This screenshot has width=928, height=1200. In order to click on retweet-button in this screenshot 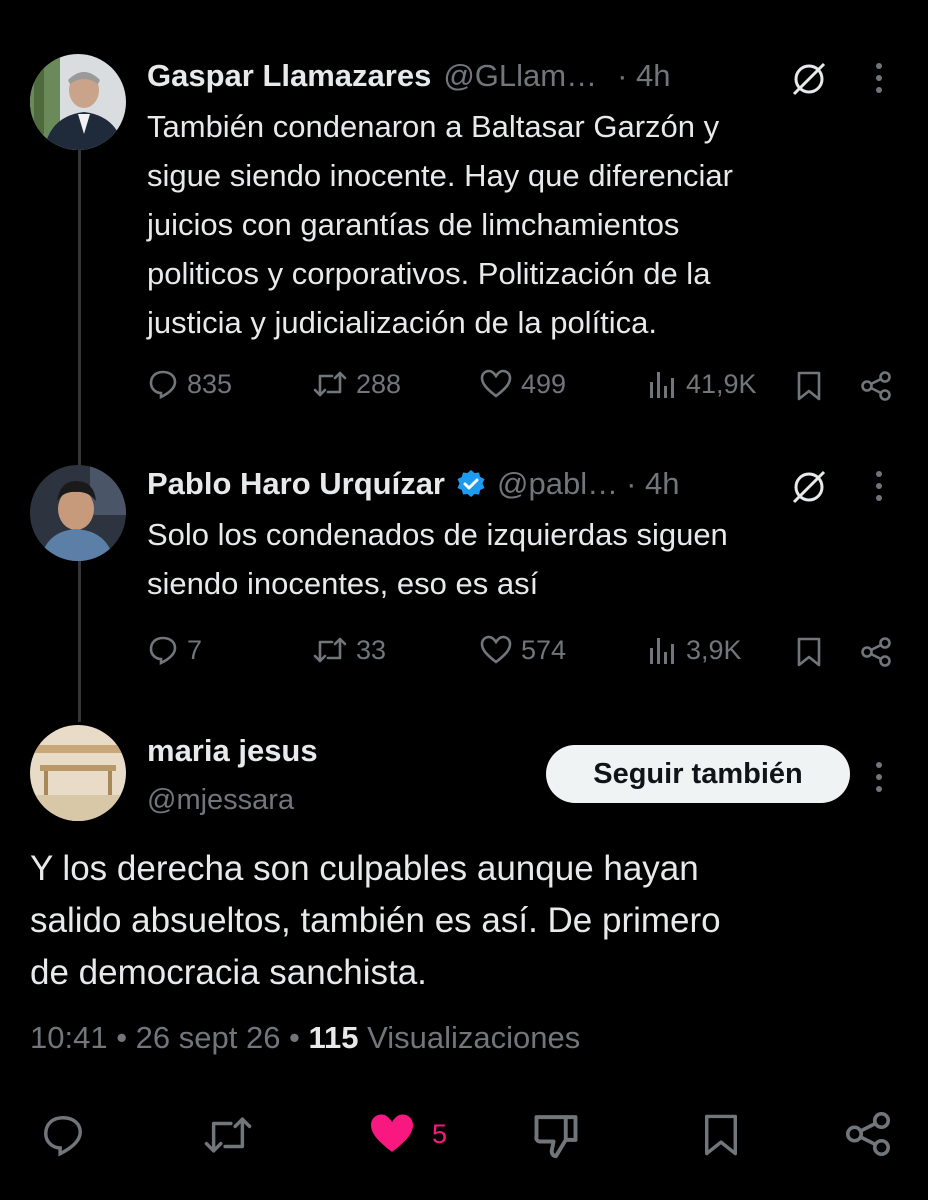, I will do `click(228, 1135)`.